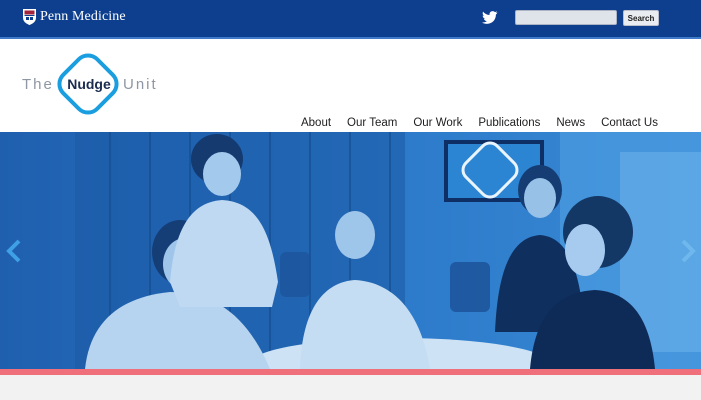 The width and height of the screenshot is (701, 400). I want to click on penn-medicine-brand: Penn Medicine, so click(74, 17).